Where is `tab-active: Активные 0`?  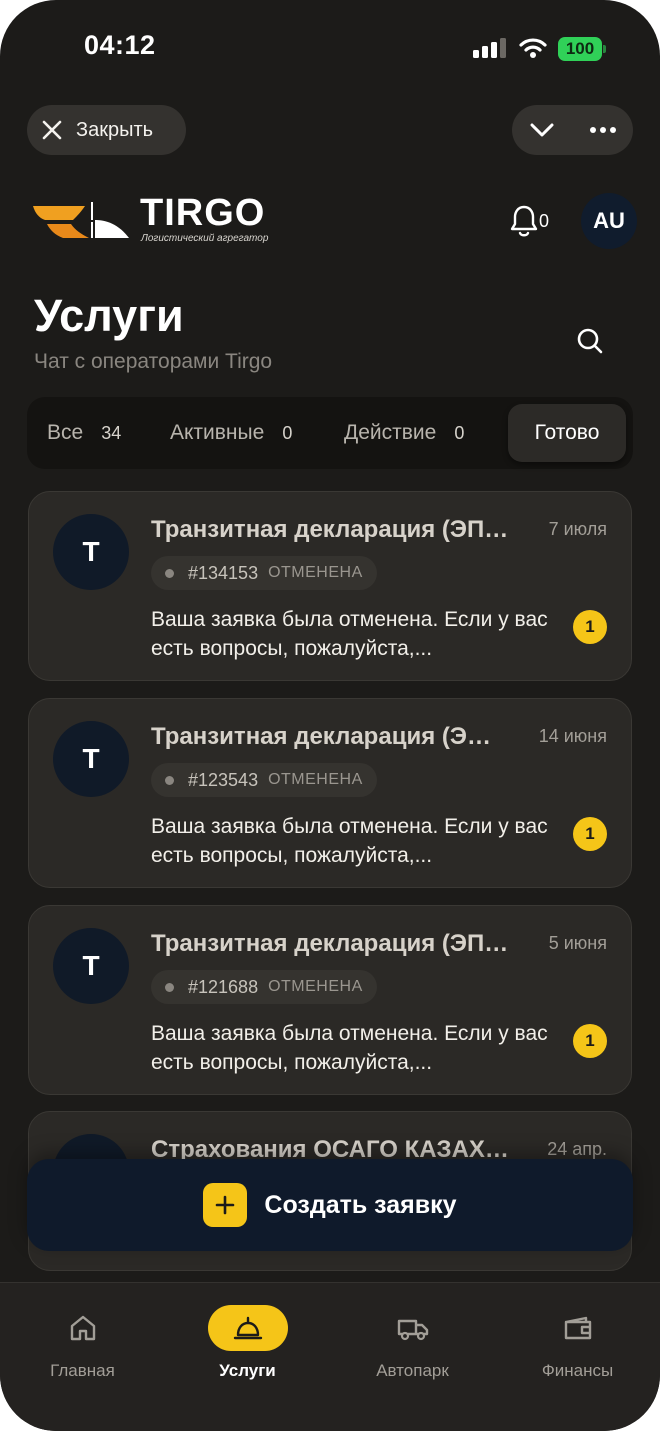 tab-active: Активные 0 is located at coordinates (231, 433).